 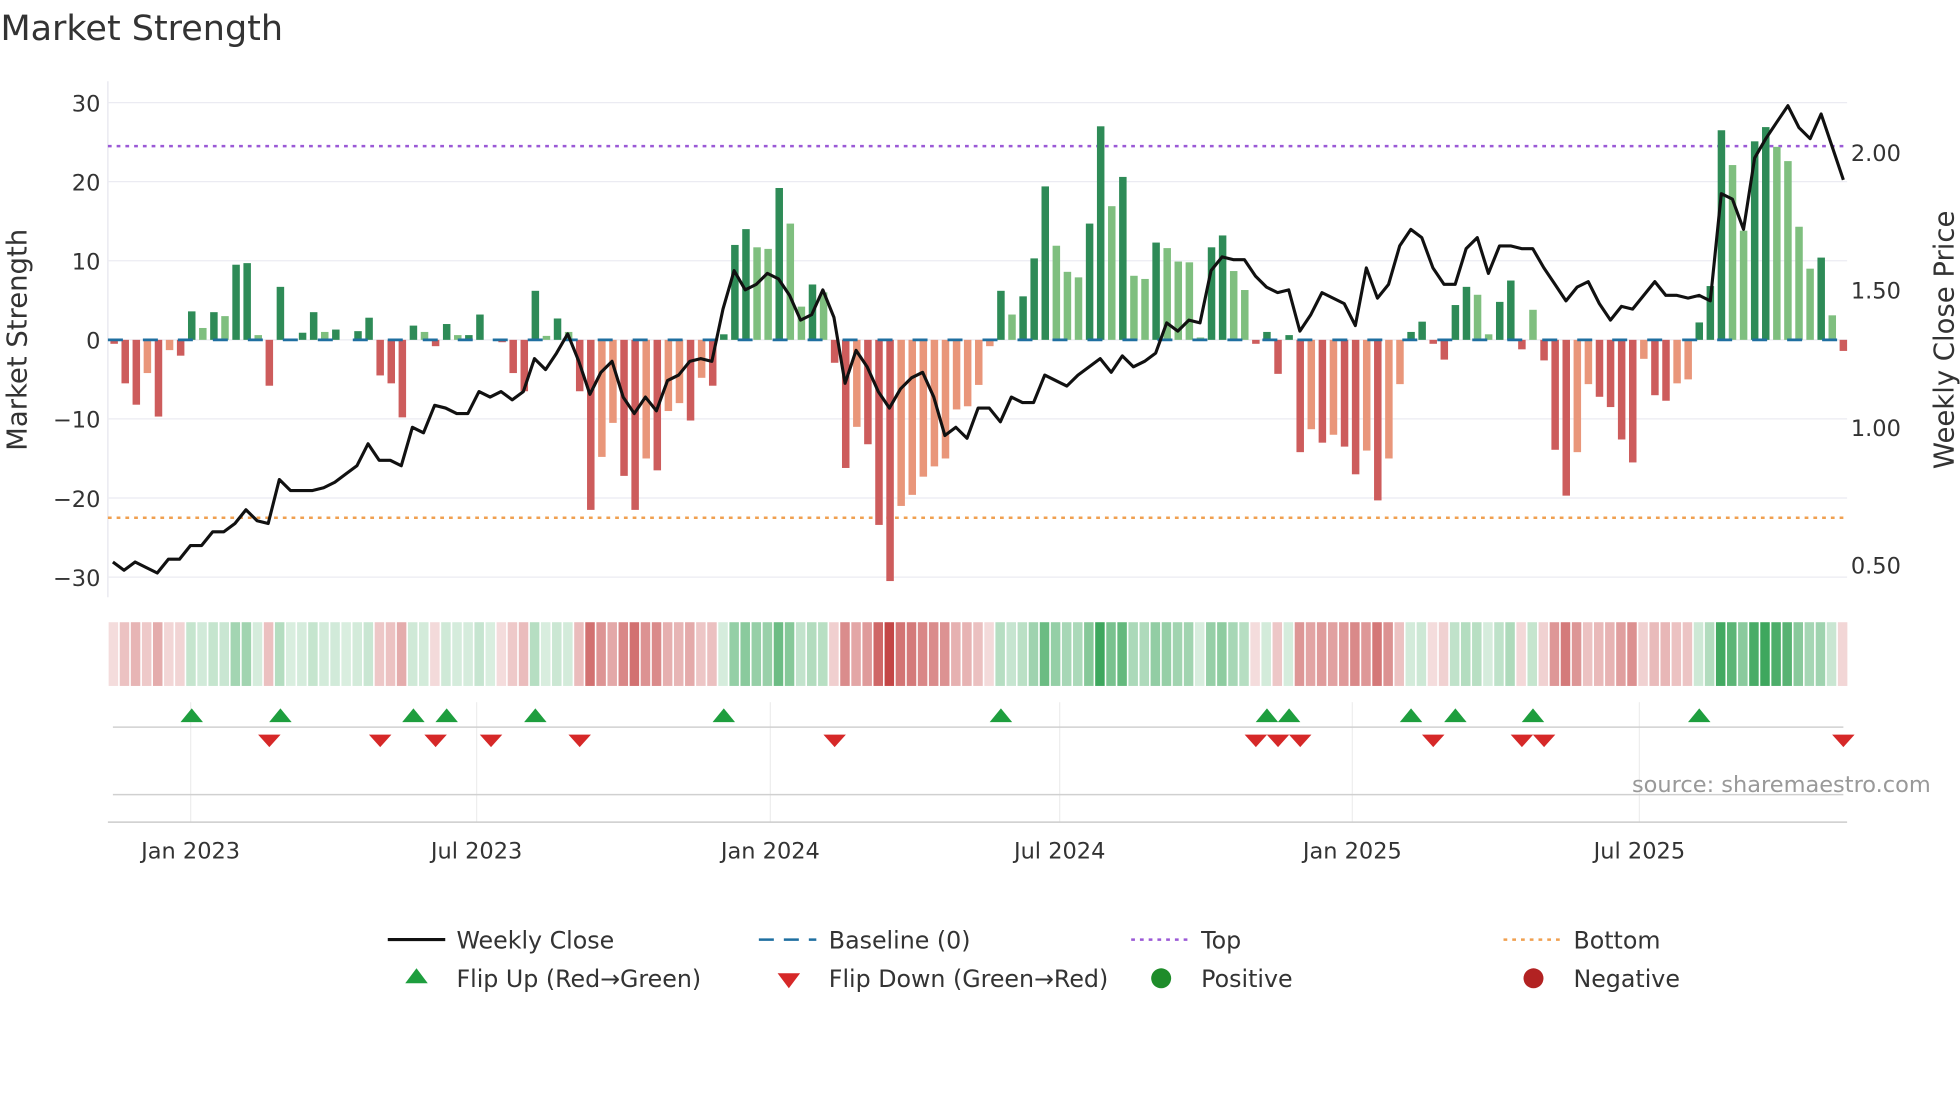 What do you see at coordinates (86, 104) in the screenshot?
I see `y-tick-label: 30` at bounding box center [86, 104].